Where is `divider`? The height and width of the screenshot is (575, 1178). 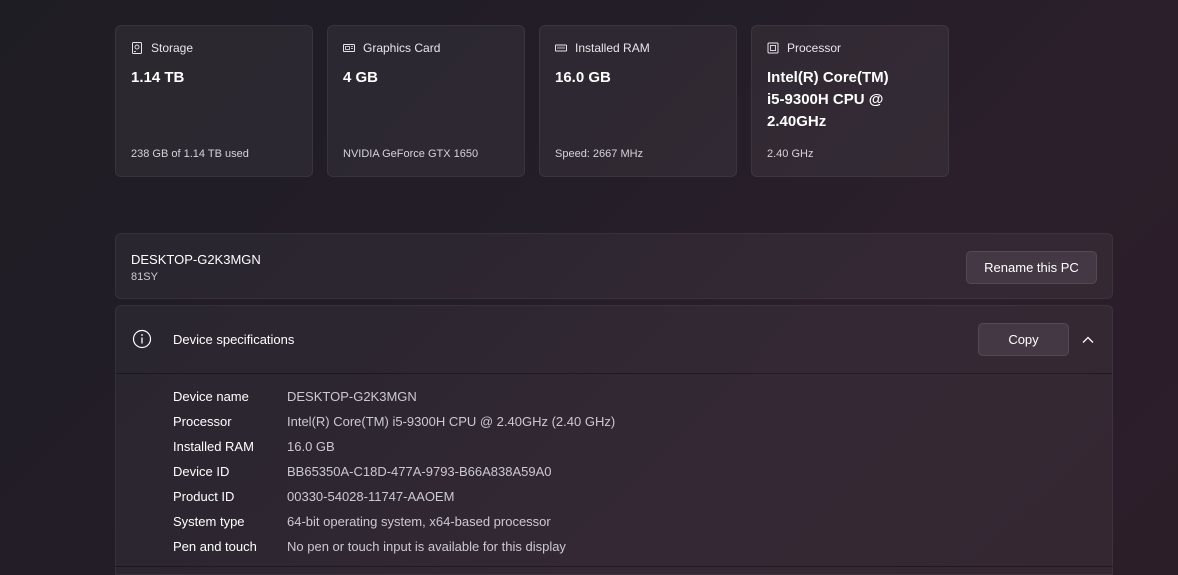
divider is located at coordinates (614, 566).